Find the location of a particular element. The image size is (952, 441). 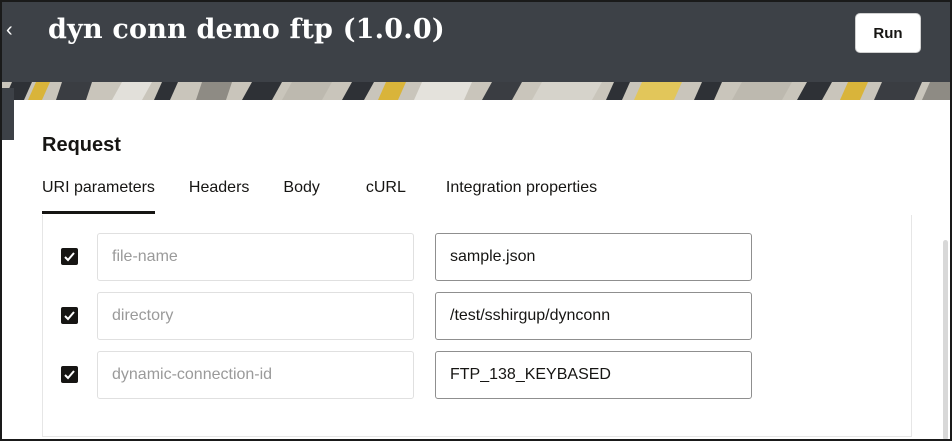

parameter-name-field: dynamic-connection-id is located at coordinates (255, 375).